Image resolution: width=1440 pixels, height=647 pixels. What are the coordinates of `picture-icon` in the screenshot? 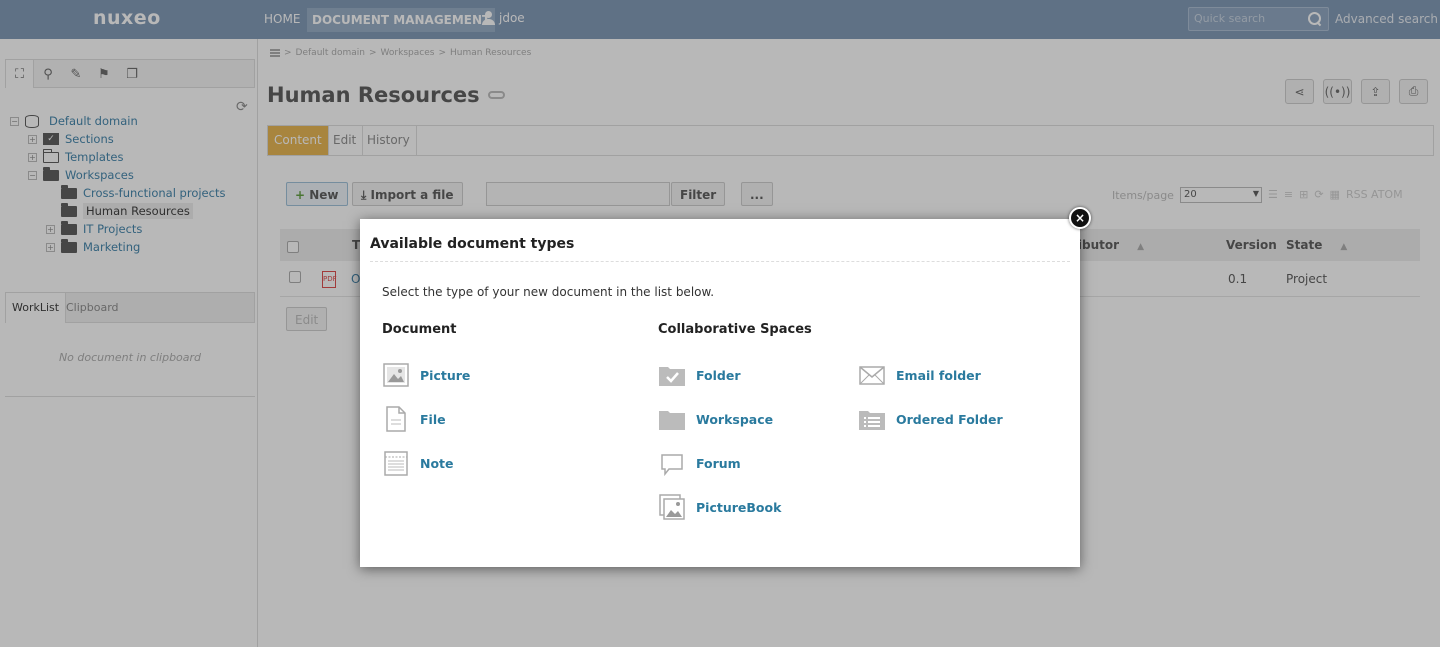 It's located at (396, 375).